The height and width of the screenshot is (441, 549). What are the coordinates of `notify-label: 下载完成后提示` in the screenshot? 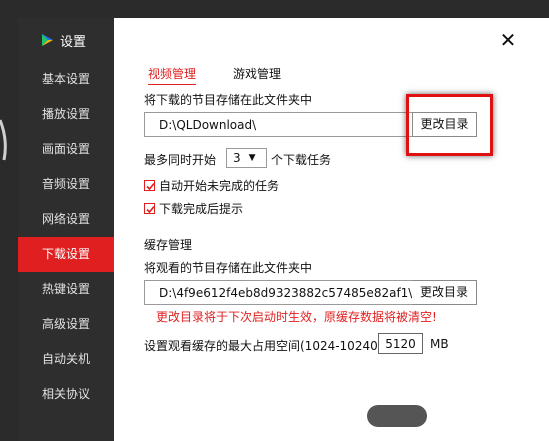 It's located at (201, 209).